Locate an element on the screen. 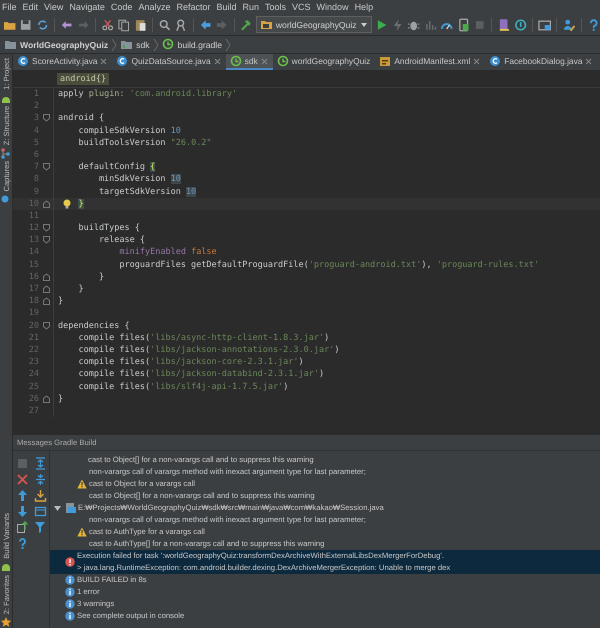 The image size is (600, 628). menu-item: Code is located at coordinates (121, 7).